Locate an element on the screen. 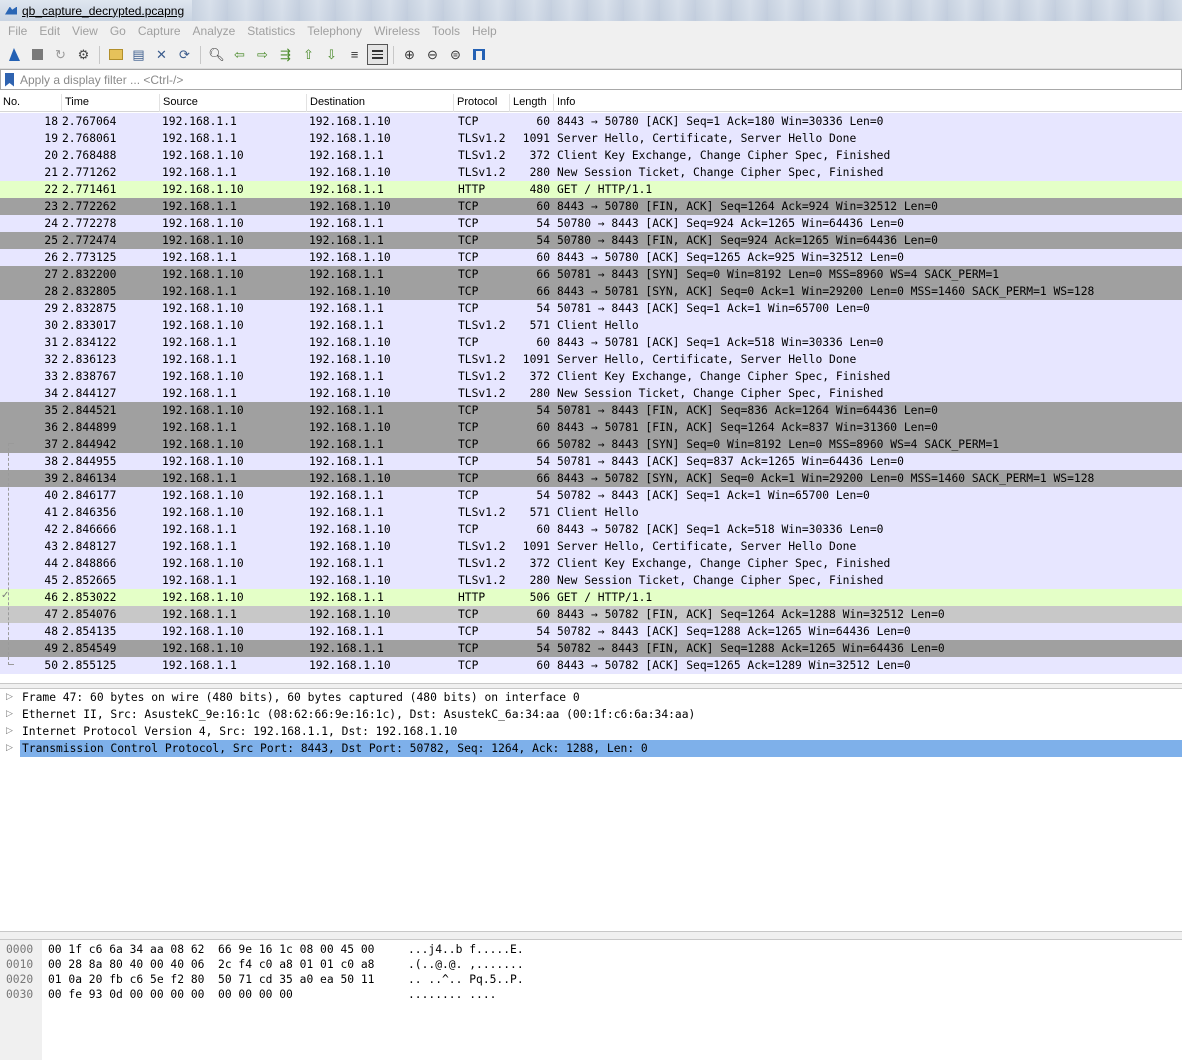 This screenshot has width=1182, height=1060. stop-capture-icon is located at coordinates (37, 54).